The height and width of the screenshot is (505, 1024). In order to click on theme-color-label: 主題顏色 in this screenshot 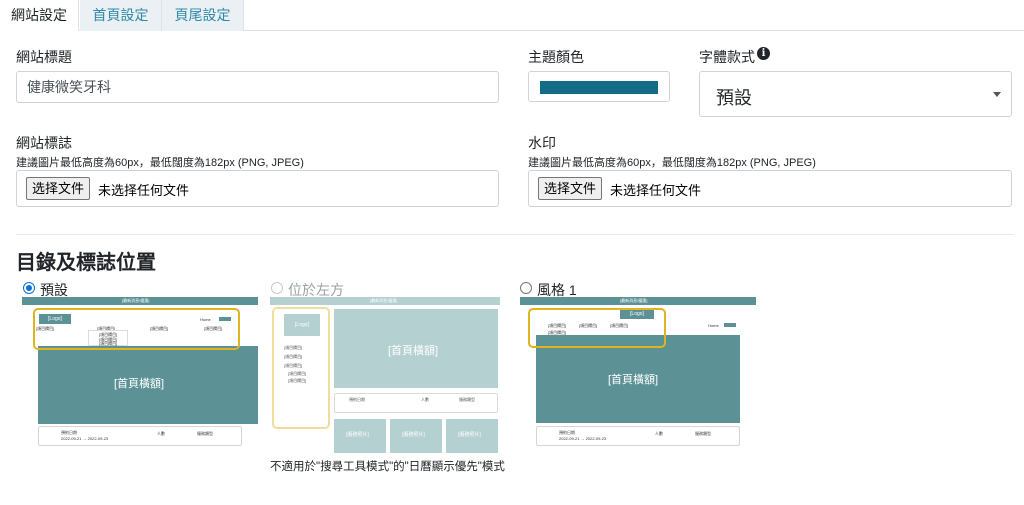, I will do `click(556, 57)`.